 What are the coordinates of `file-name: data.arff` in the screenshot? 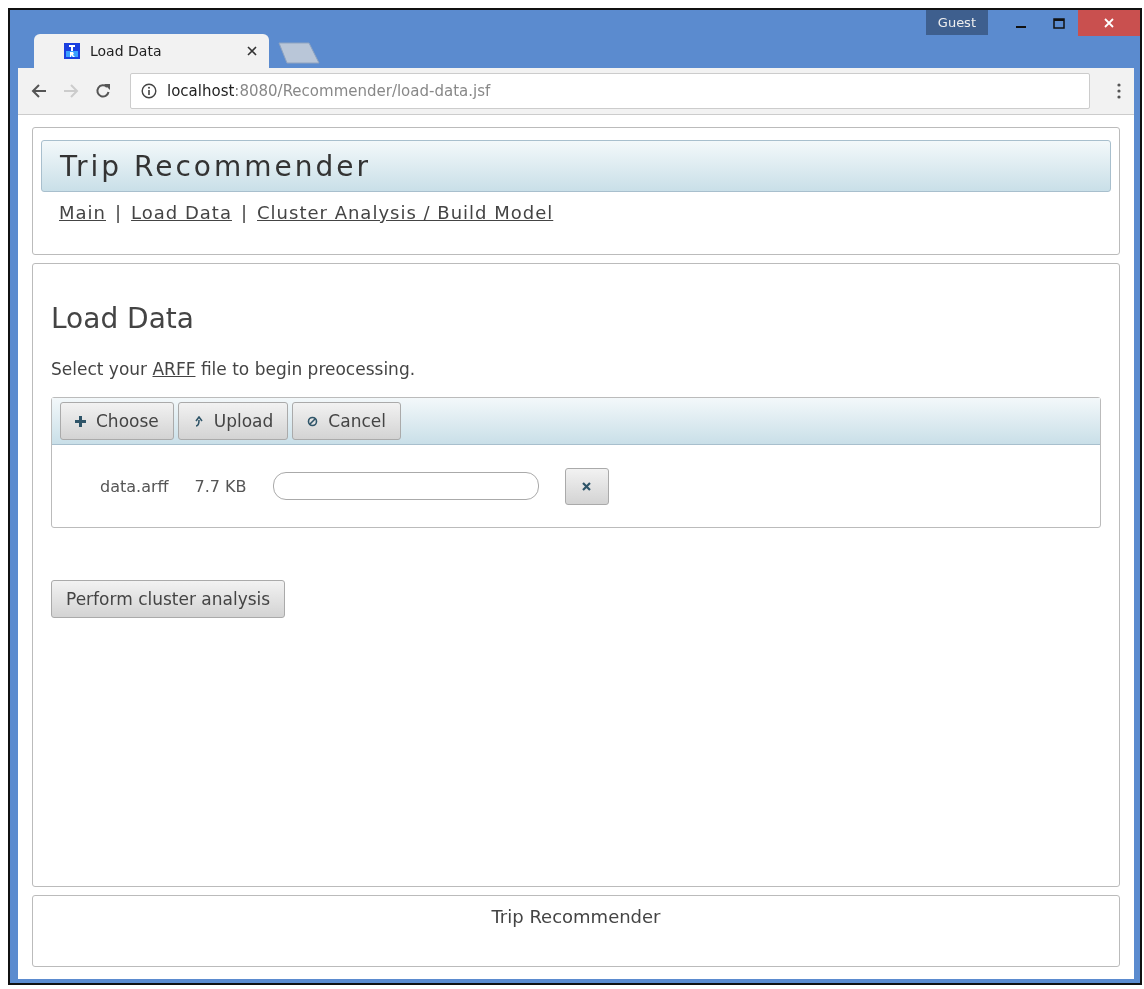 It's located at (134, 486).